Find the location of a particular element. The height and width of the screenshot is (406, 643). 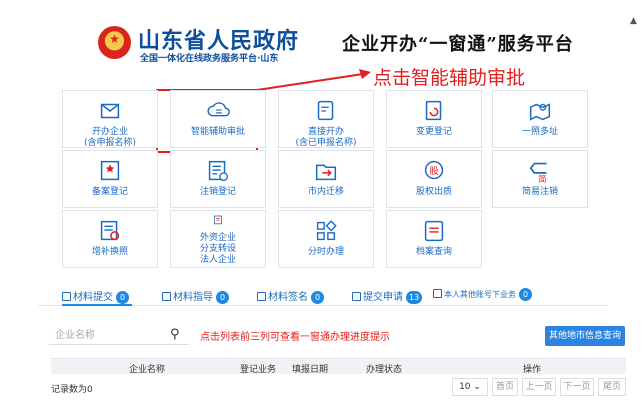

reissue-icon is located at coordinates (110, 230).